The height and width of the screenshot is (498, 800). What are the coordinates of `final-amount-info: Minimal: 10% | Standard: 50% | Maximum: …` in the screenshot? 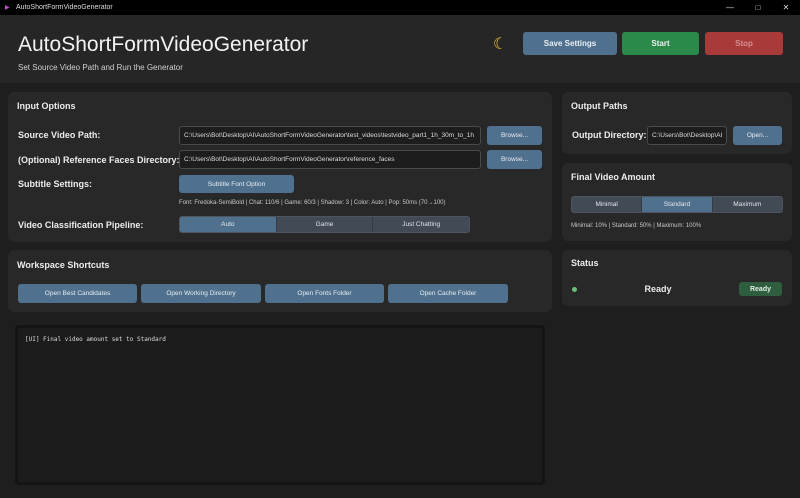 It's located at (636, 226).